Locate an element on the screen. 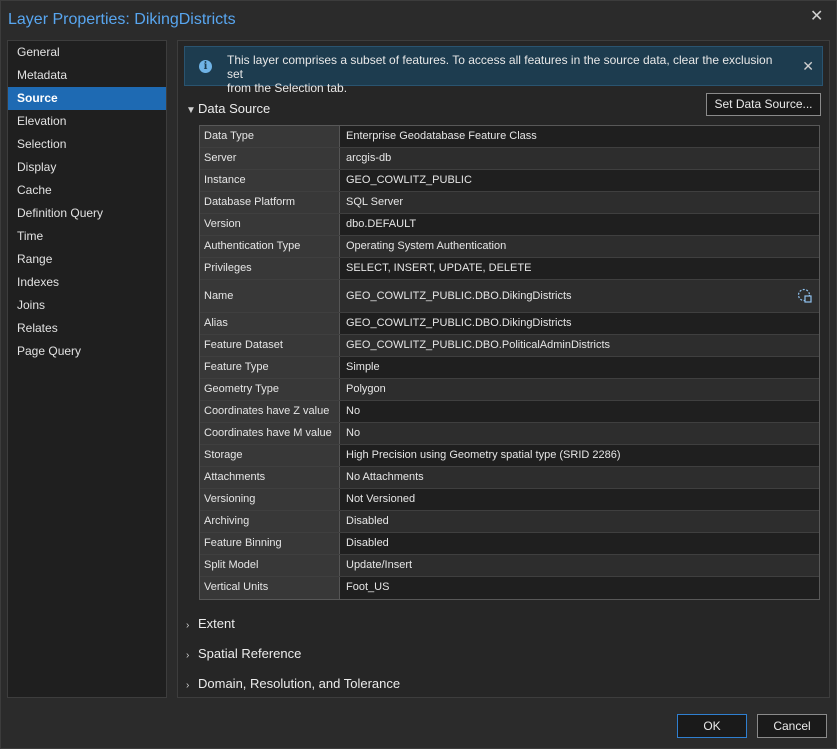 The height and width of the screenshot is (749, 837). table-row: Database Platform SQL Server is located at coordinates (509, 203).